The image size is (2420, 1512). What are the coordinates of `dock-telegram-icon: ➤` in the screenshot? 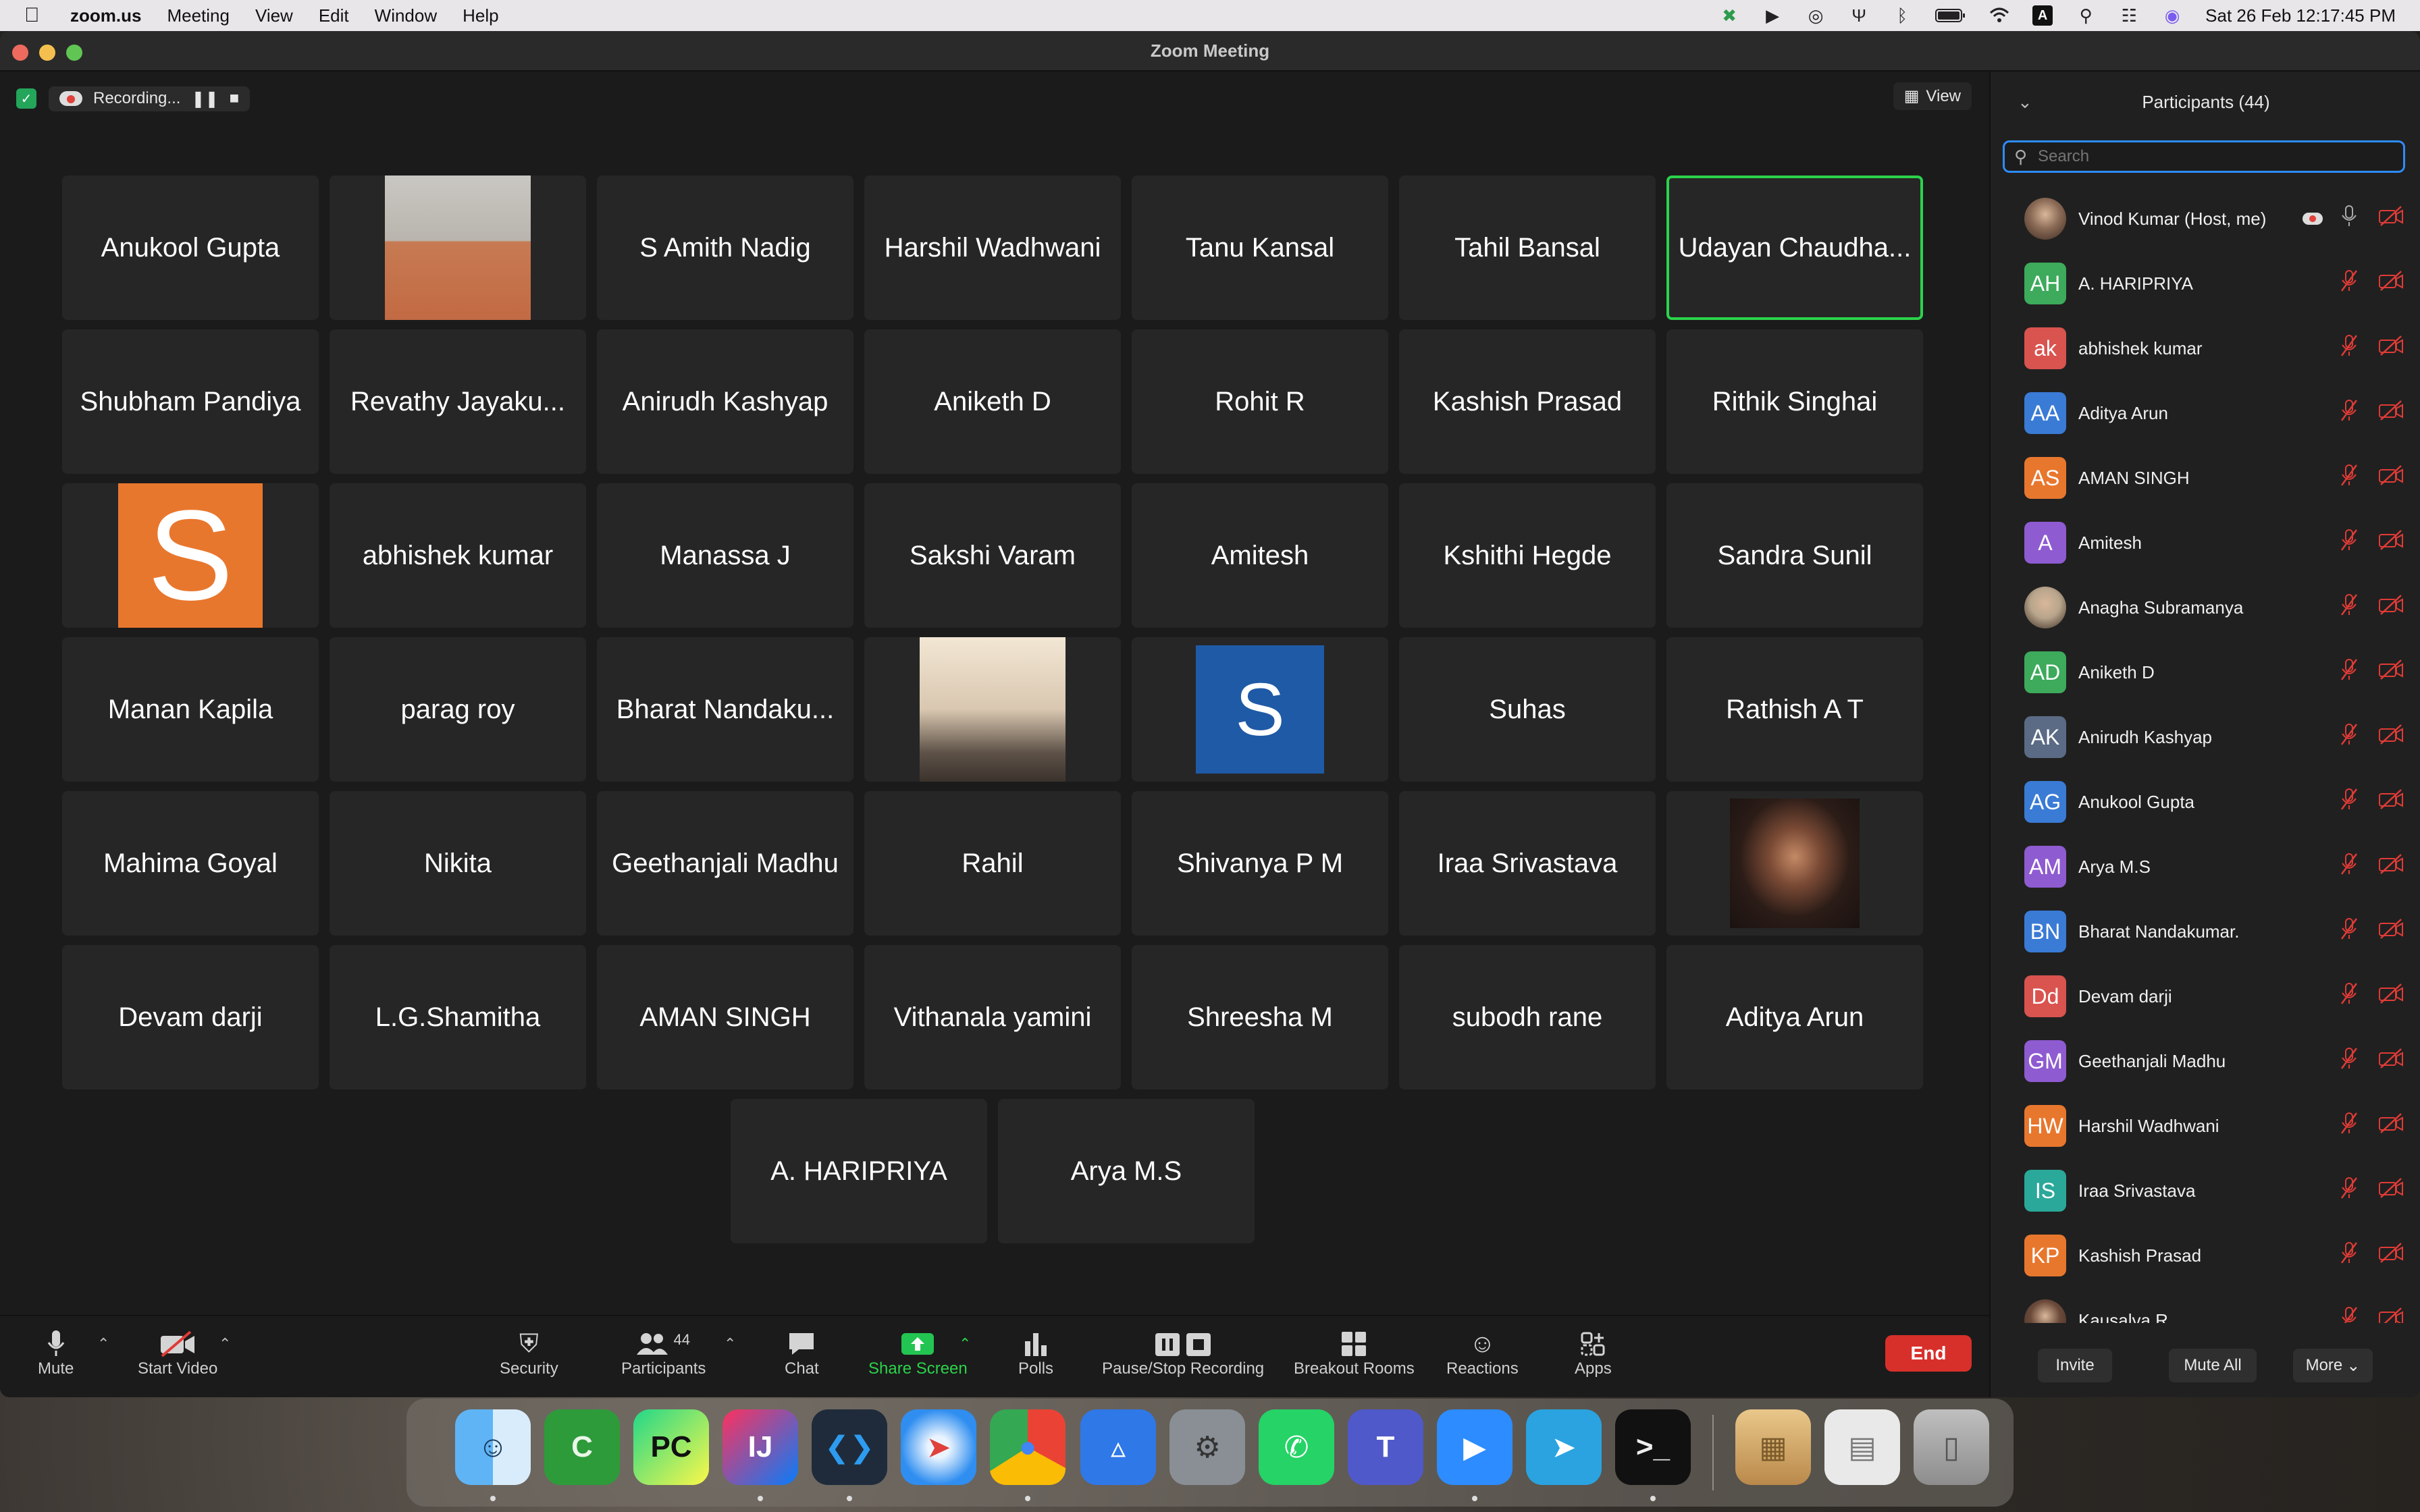 It's located at (1564, 1447).